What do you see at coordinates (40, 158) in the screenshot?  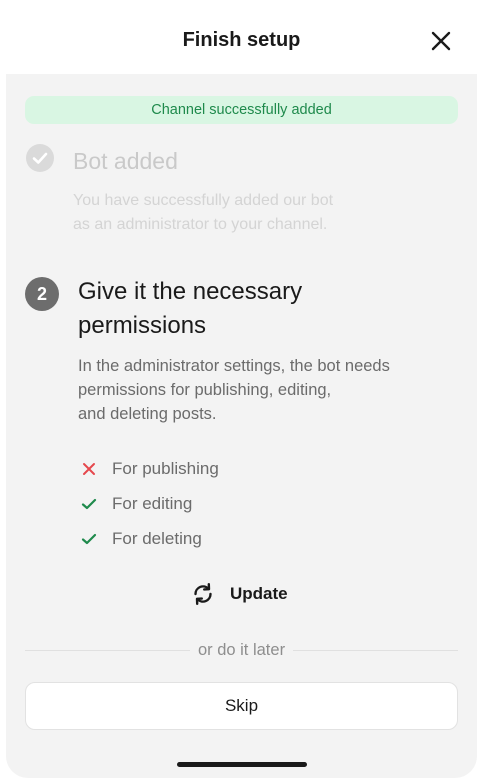 I see `check-circle-icon` at bounding box center [40, 158].